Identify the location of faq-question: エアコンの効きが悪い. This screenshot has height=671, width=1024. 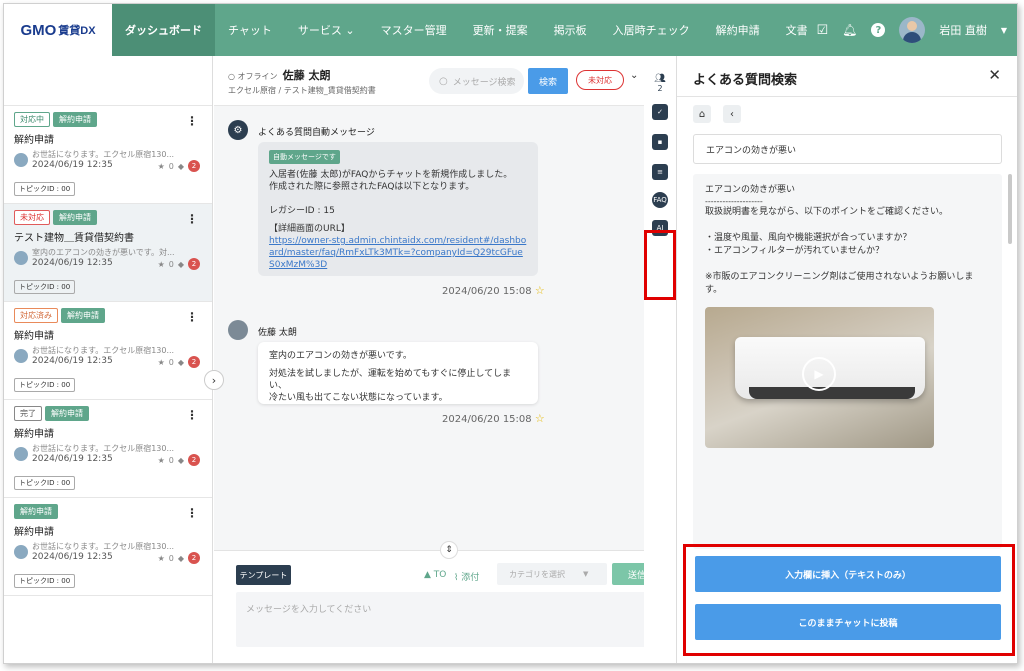
(847, 149).